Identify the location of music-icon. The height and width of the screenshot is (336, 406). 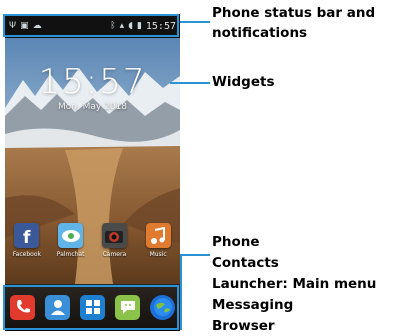
(158, 235).